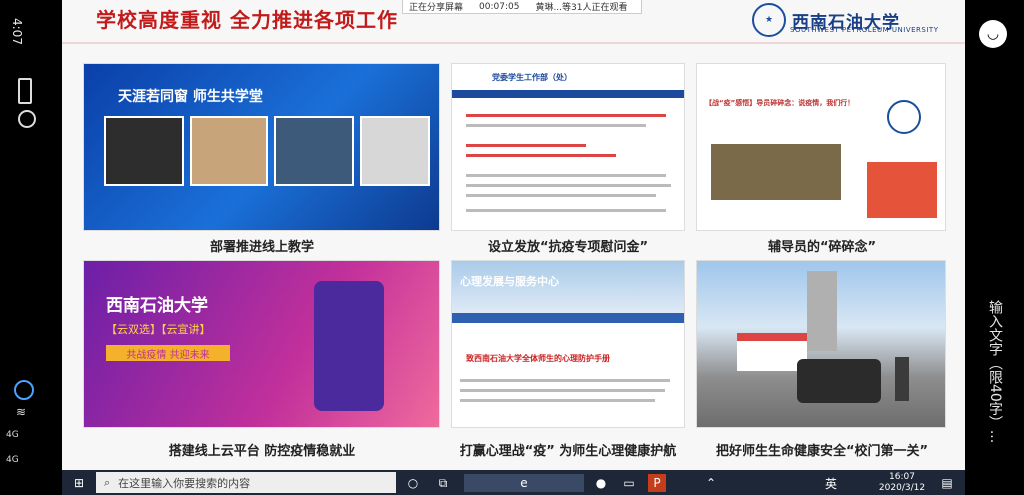 This screenshot has height=495, width=1024. I want to click on clock-date: 2020/3/12, so click(902, 488).